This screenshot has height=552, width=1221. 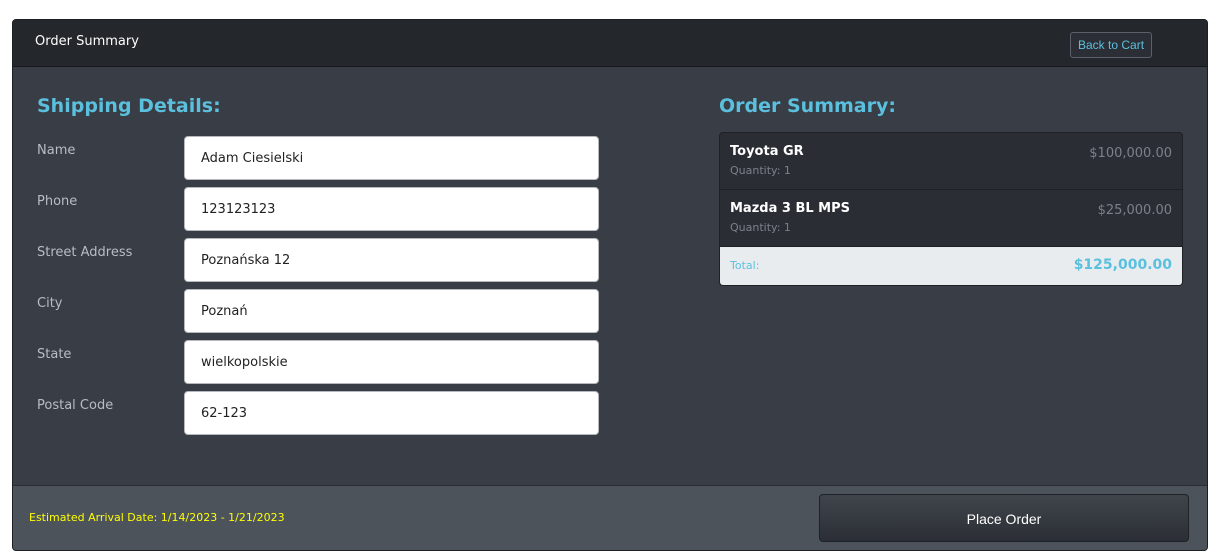 What do you see at coordinates (1122, 265) in the screenshot?
I see `total-value: $125,000.00` at bounding box center [1122, 265].